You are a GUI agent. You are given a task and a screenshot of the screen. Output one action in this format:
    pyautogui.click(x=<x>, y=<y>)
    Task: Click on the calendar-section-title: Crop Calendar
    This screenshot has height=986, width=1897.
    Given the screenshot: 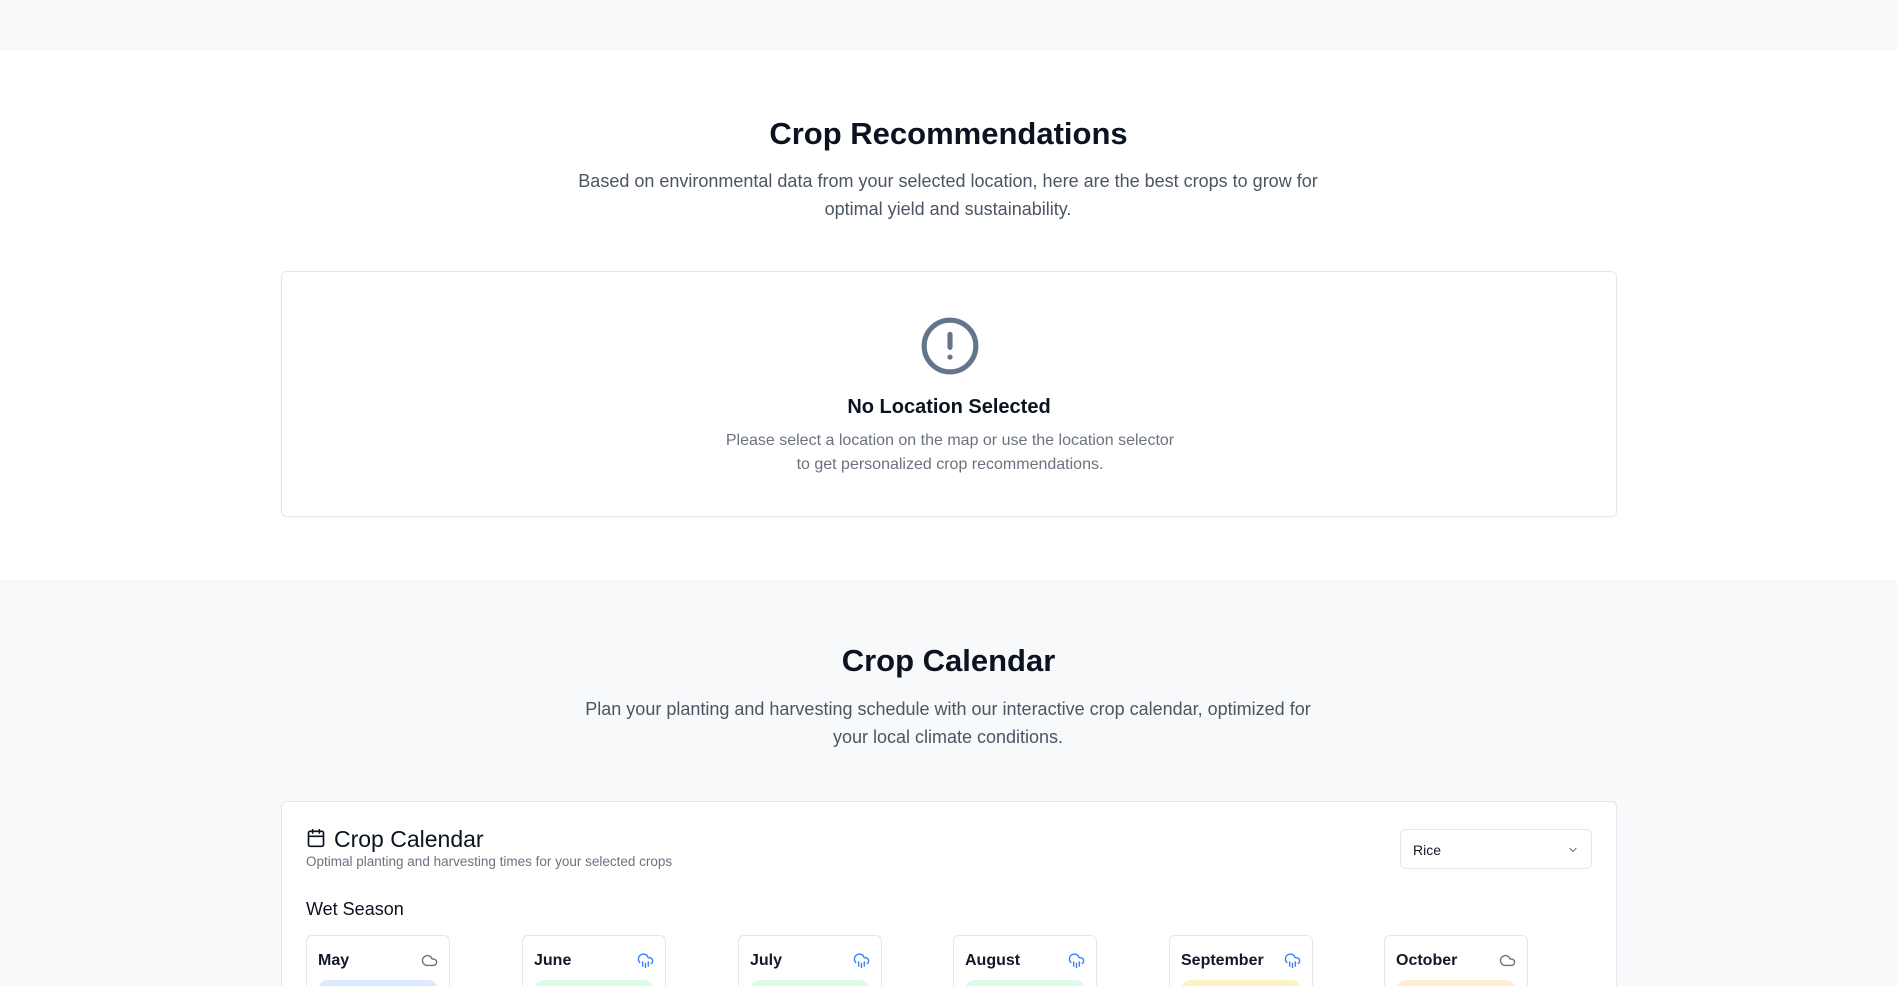 What is the action you would take?
    pyautogui.click(x=948, y=660)
    